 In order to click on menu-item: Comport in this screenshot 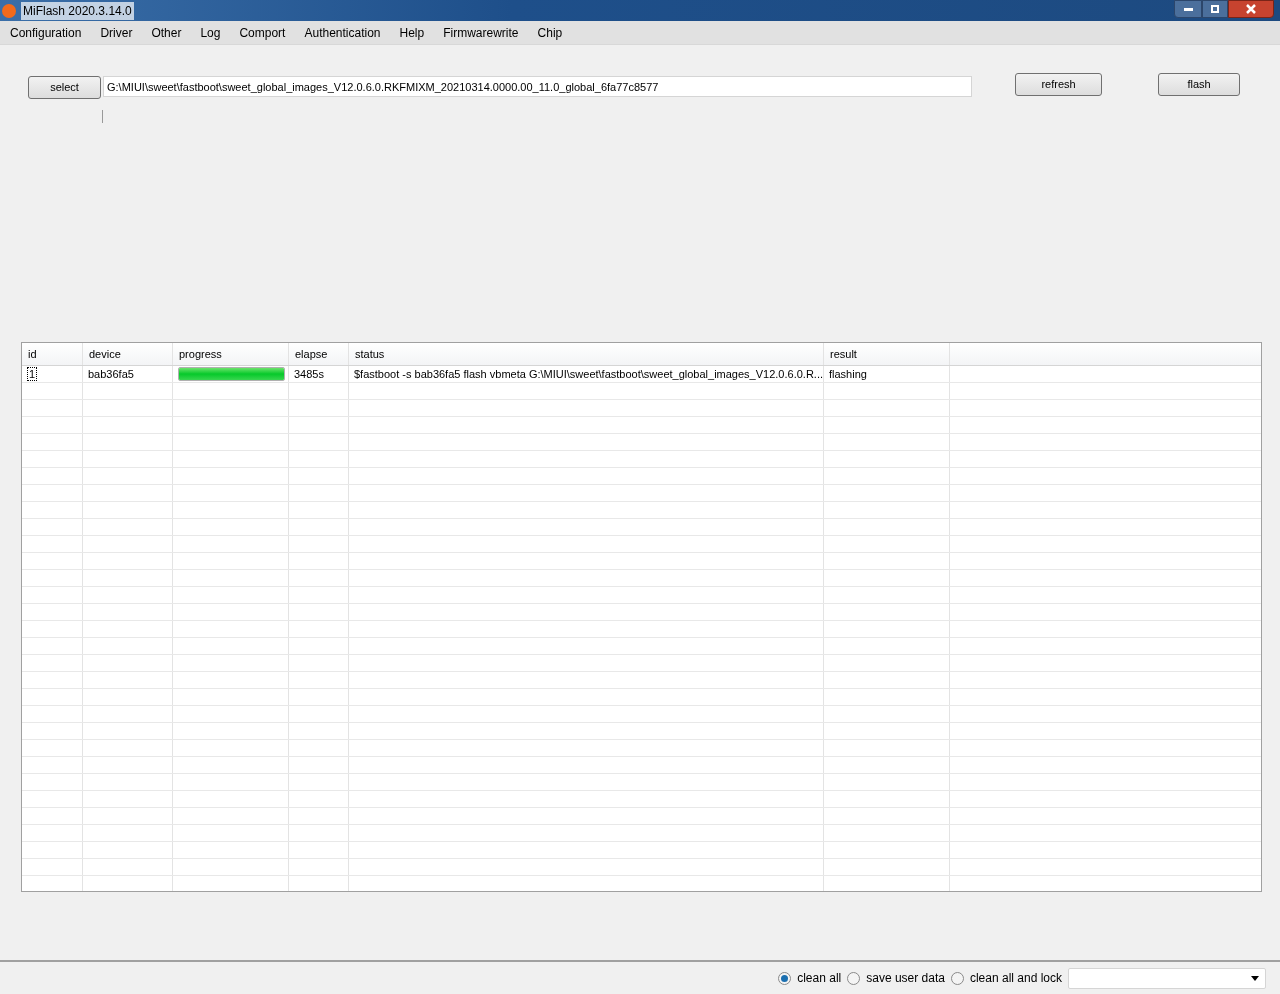, I will do `click(262, 32)`.